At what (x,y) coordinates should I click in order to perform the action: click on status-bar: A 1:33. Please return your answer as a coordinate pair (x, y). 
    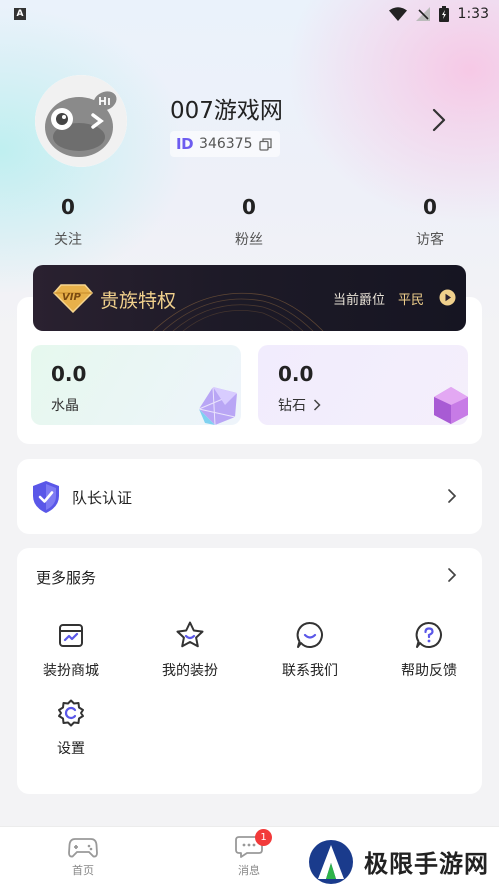
    Looking at the image, I should click on (249, 14).